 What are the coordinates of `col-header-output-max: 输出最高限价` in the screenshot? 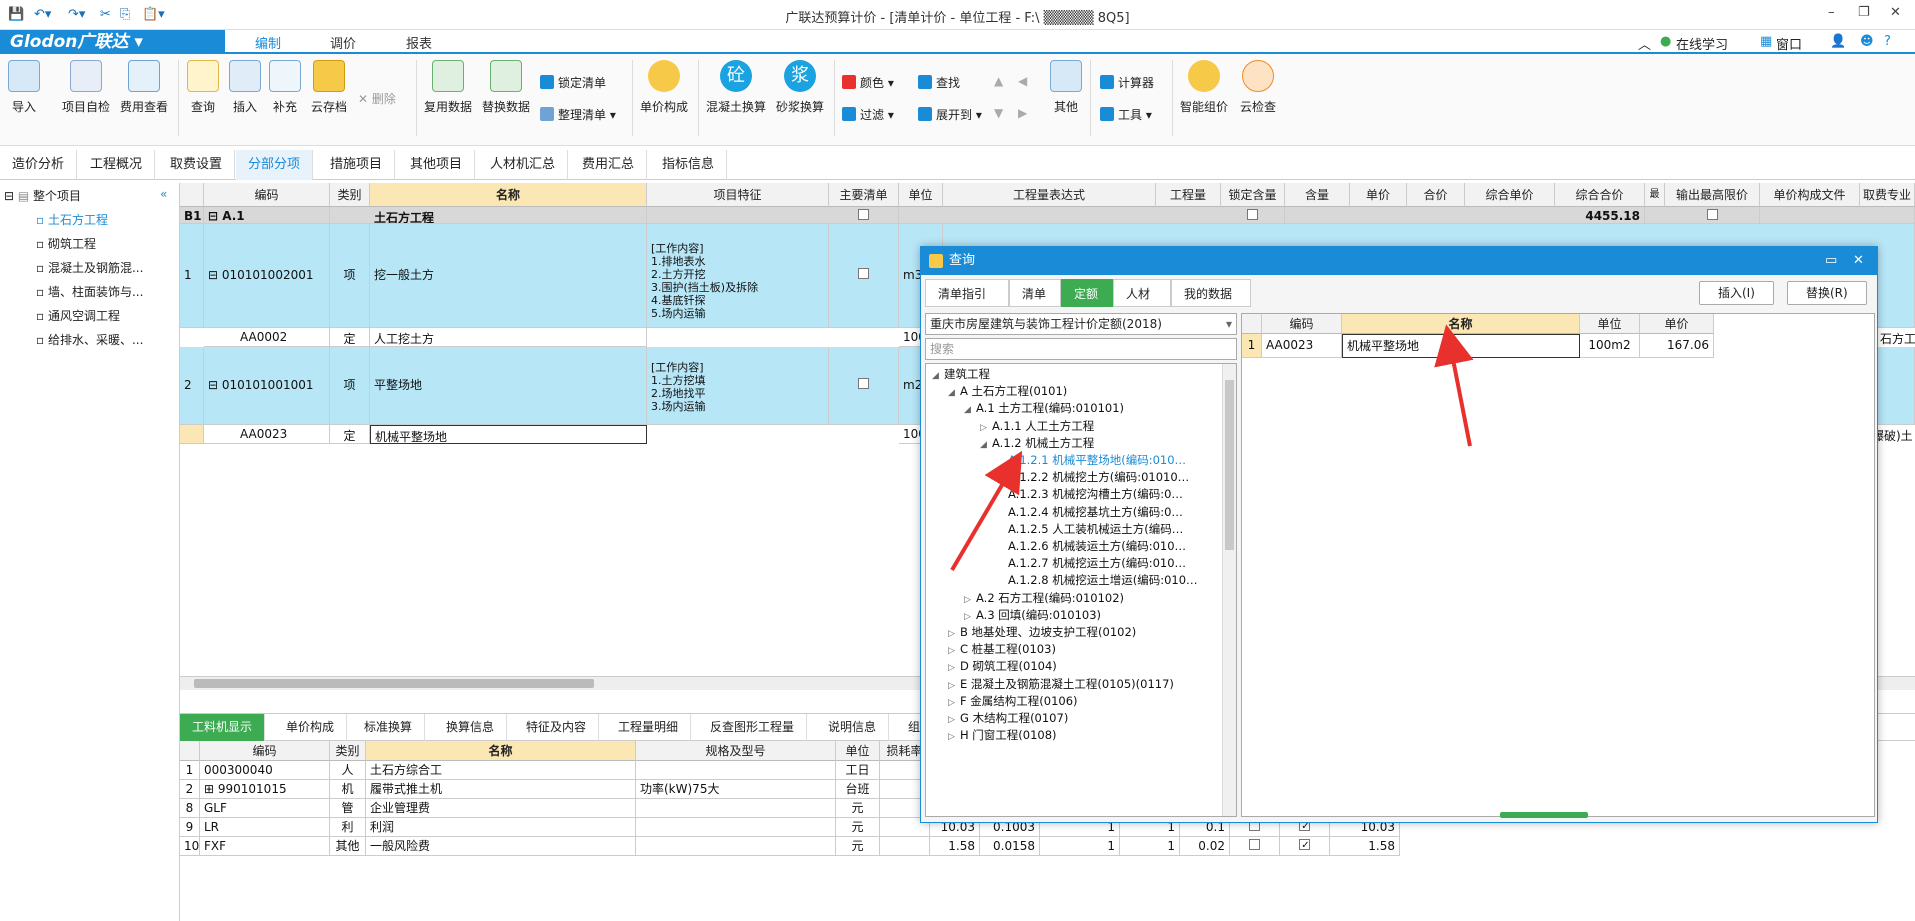 It's located at (1712, 195).